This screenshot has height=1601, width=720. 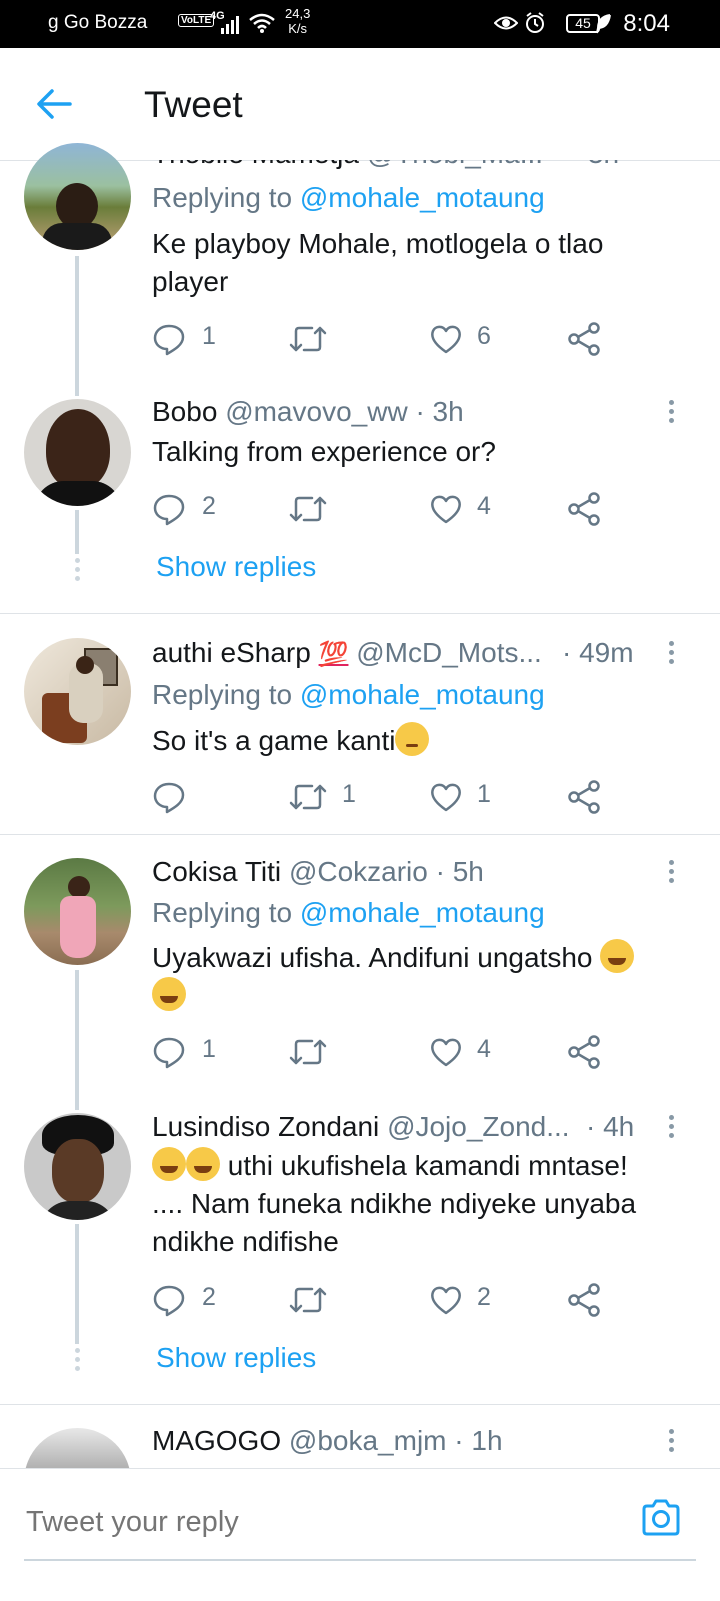 What do you see at coordinates (459, 871) in the screenshot?
I see `tweet-time: · 5h` at bounding box center [459, 871].